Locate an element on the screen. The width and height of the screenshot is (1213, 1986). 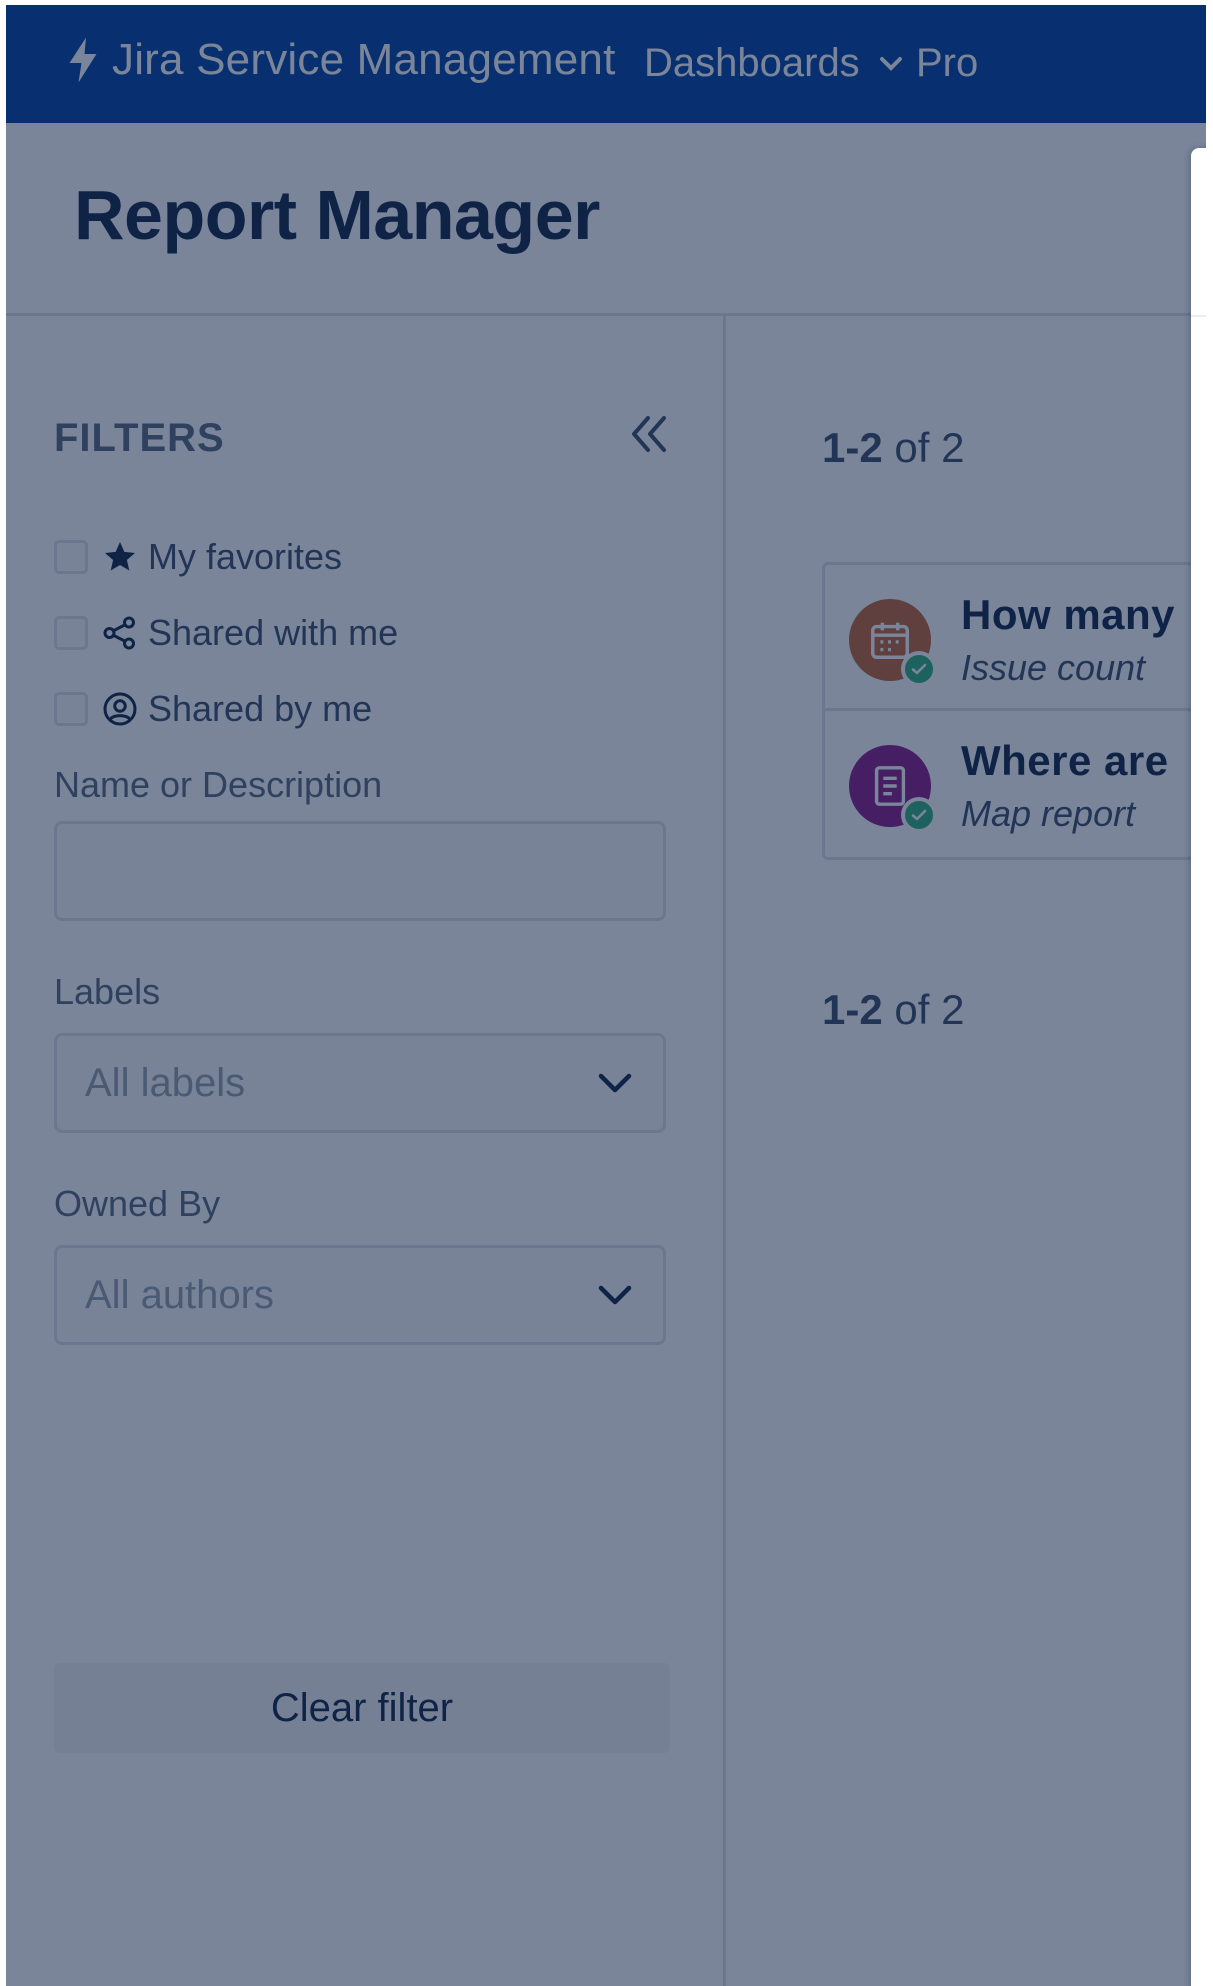
share-icon is located at coordinates (119, 633).